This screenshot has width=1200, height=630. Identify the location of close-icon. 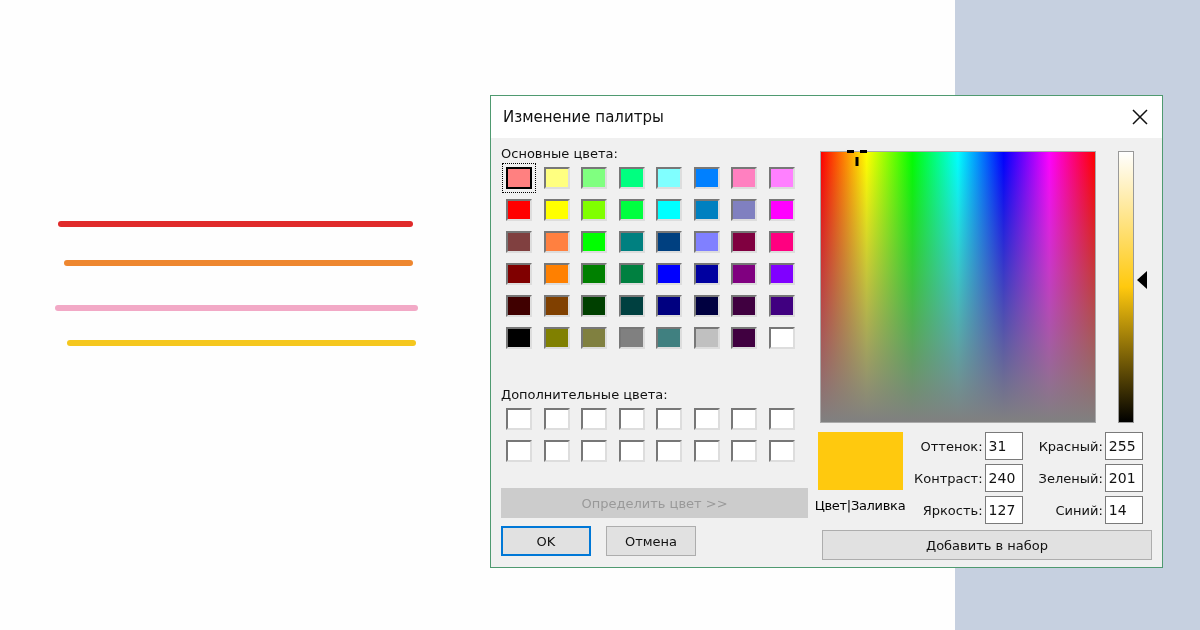
(1140, 117).